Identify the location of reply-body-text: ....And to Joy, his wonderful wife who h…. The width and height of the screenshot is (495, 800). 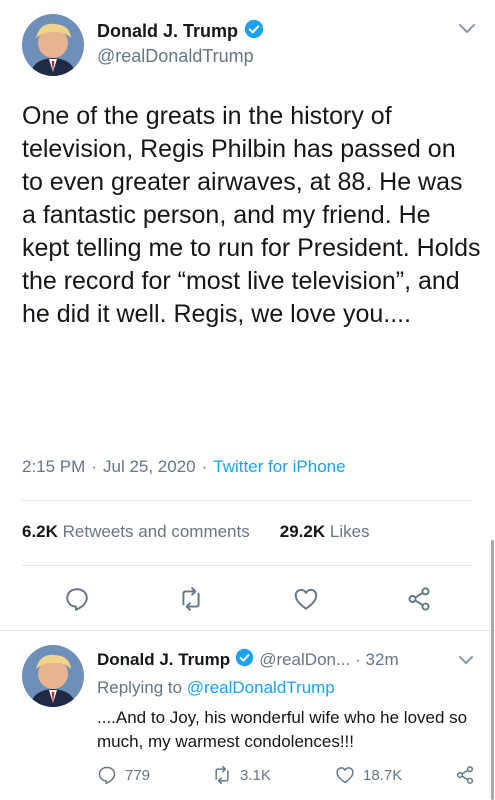
(282, 729).